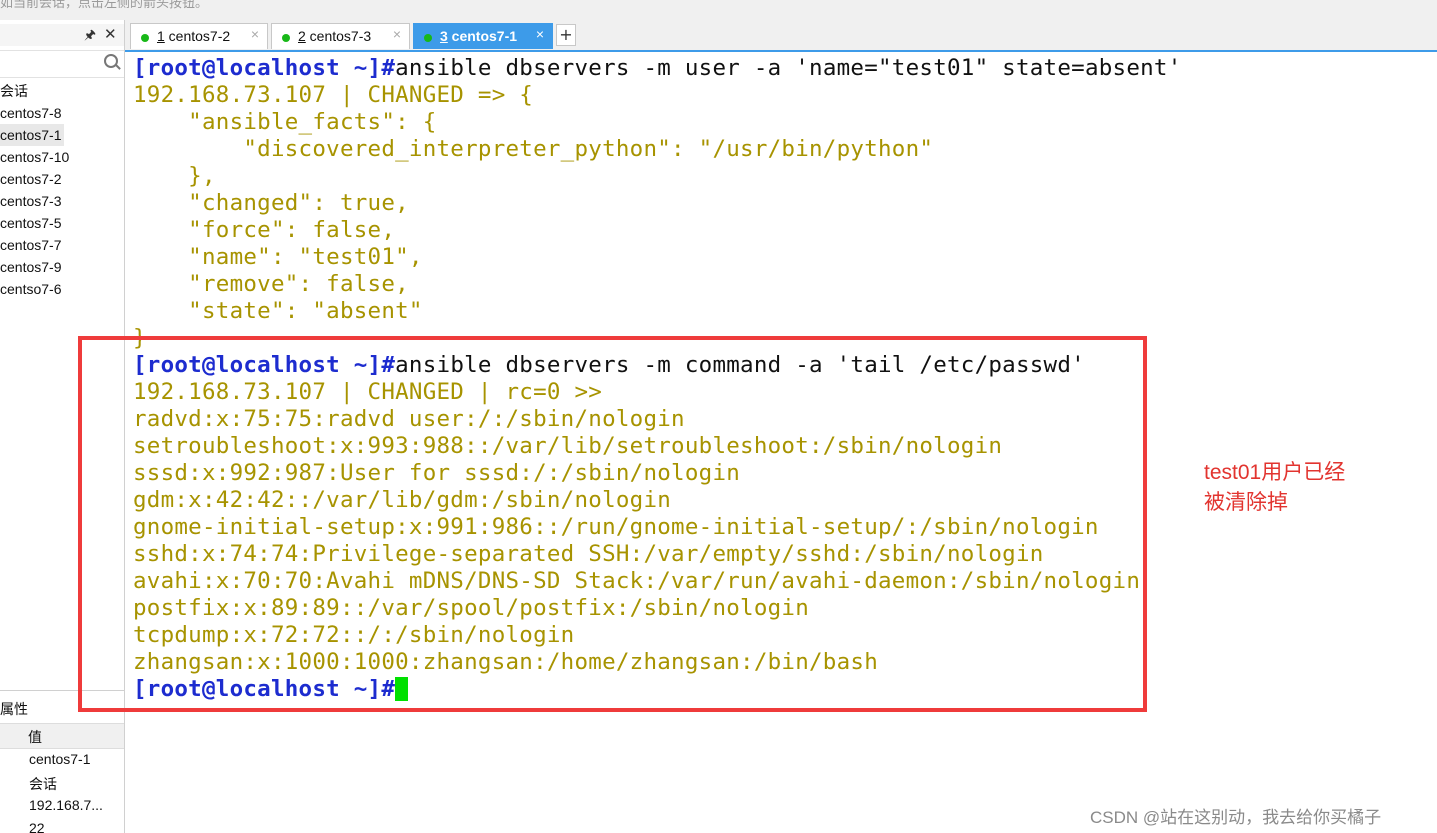  What do you see at coordinates (271, 203) in the screenshot?
I see `output-line: "changed": true,` at bounding box center [271, 203].